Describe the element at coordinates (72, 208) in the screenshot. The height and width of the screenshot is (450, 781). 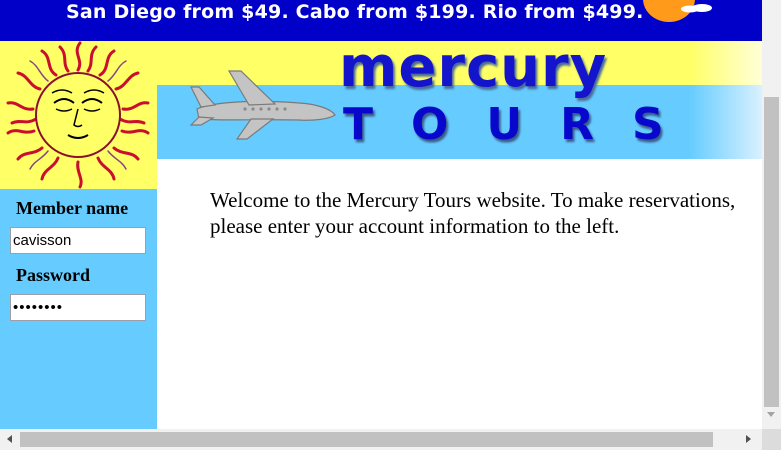
I see `member-name-label: Member name` at that location.